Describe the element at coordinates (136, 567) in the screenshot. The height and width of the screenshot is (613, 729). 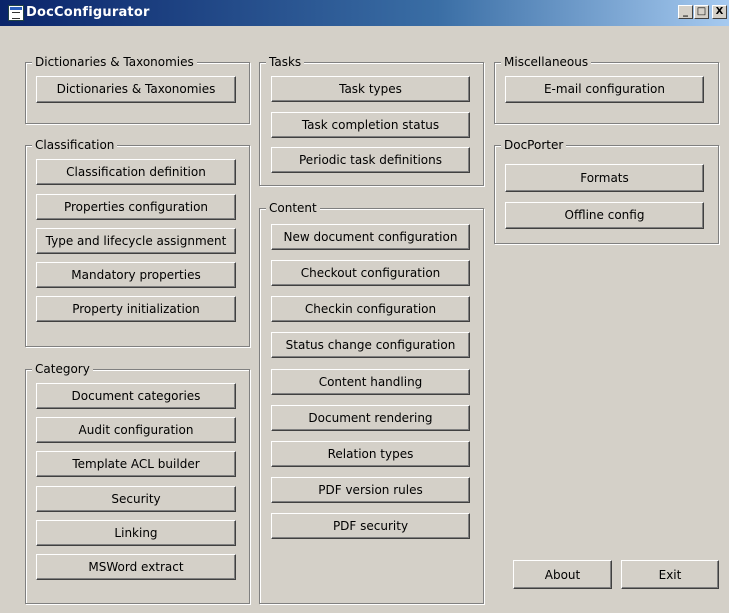
I see `msword-extract-button: MSWord extract` at that location.